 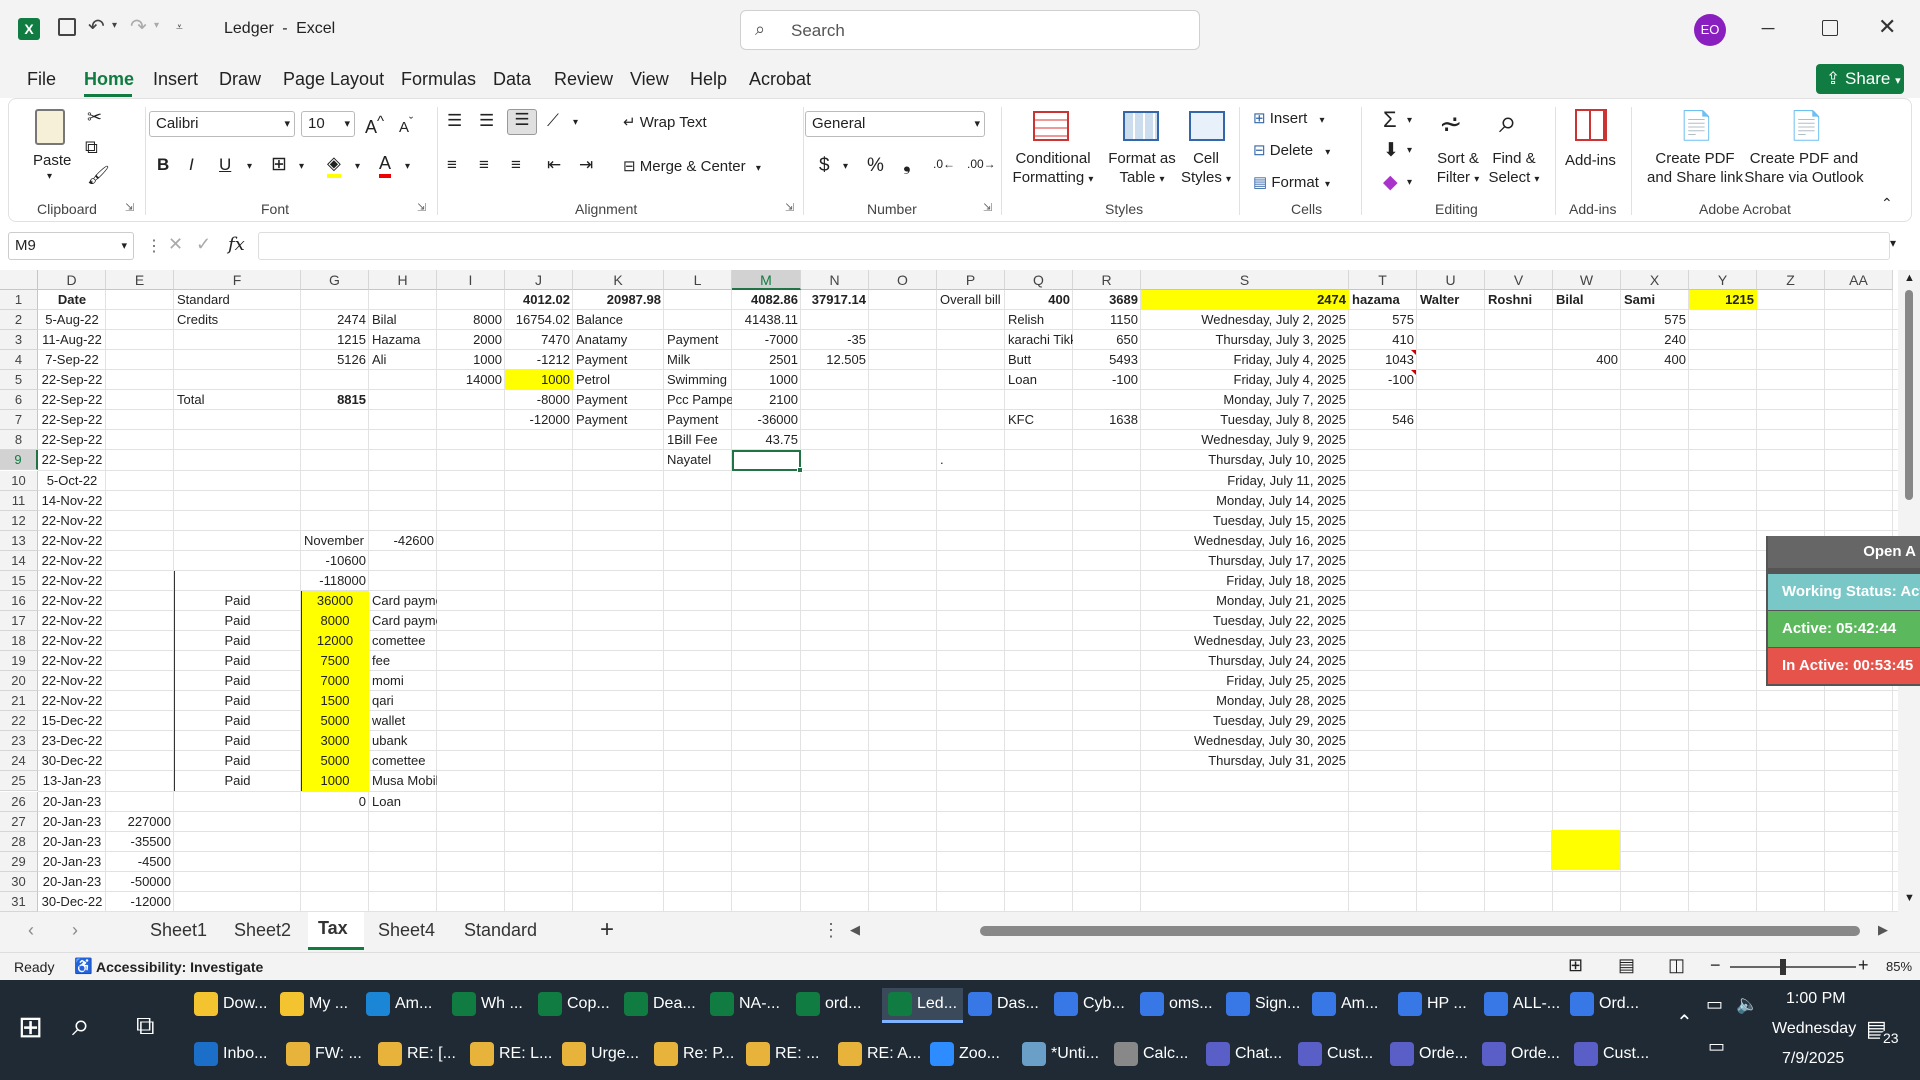 What do you see at coordinates (618, 360) in the screenshot?
I see `cell-k4: Payment` at bounding box center [618, 360].